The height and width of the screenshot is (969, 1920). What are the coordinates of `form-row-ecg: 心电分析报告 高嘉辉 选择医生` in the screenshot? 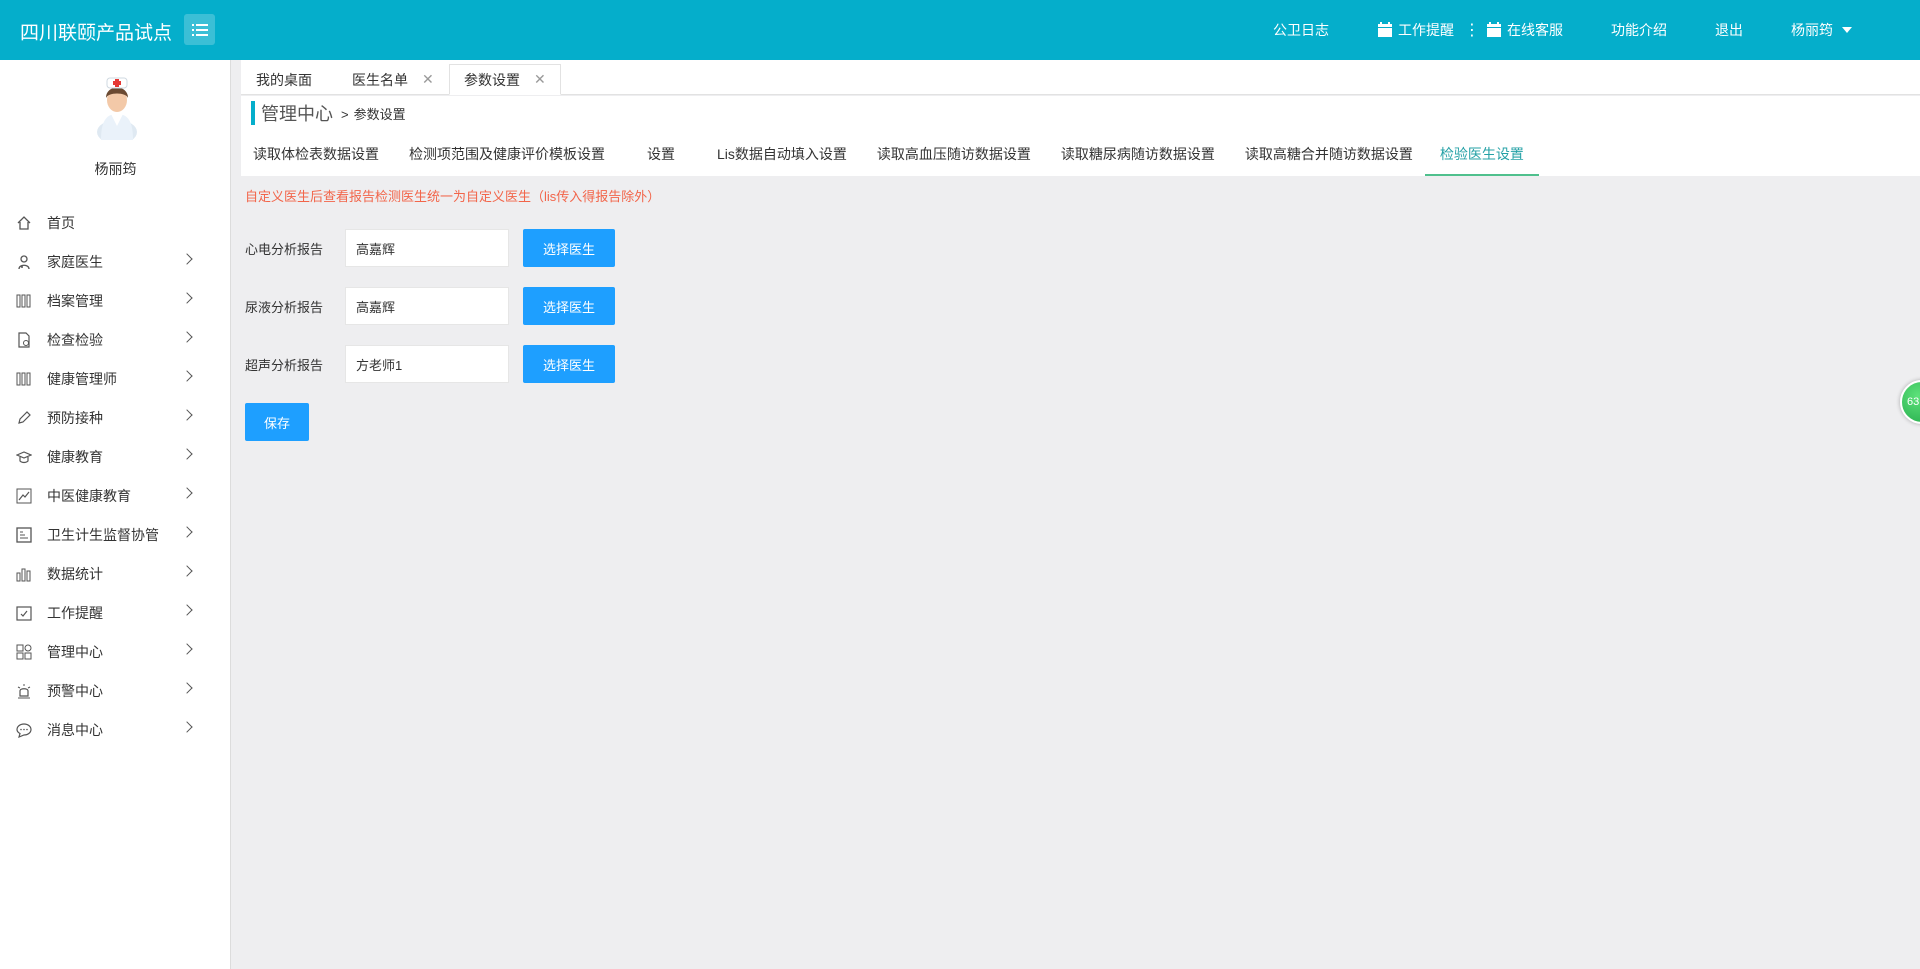 It's located at (430, 248).